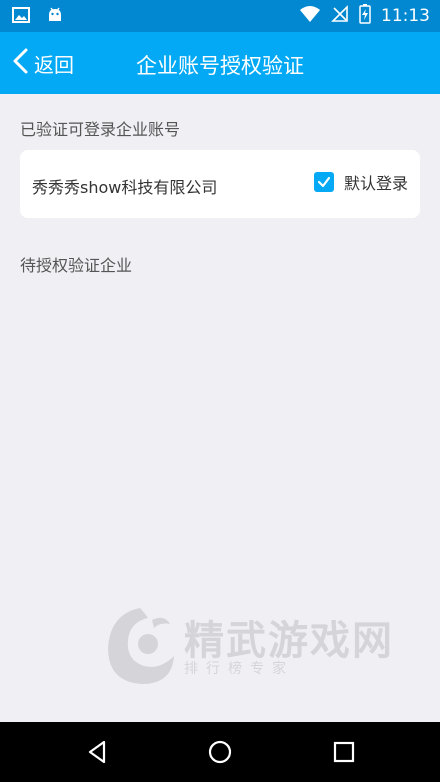  I want to click on status-left-icons, so click(38, 17).